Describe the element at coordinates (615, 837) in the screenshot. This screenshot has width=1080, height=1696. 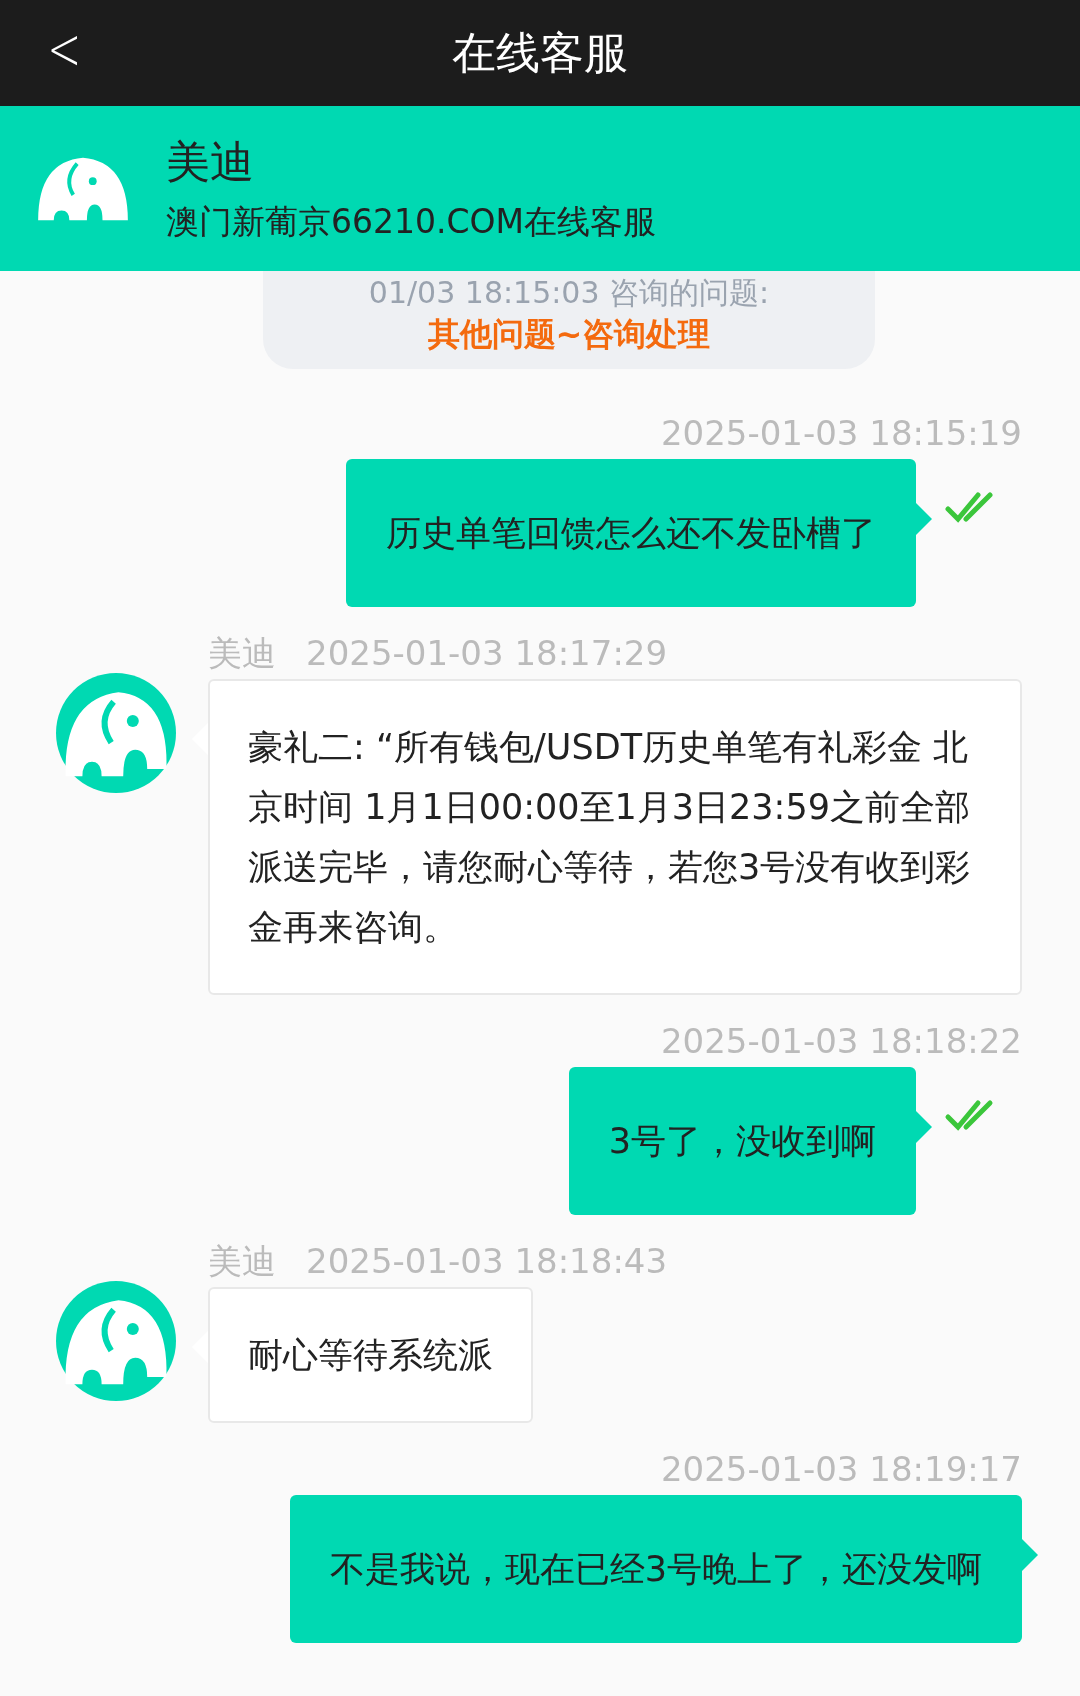
I see `message-bubble: 豪礼二: “所有钱包/USDT历史单笔有礼彩金 北京时间 1月1日00:00至1月3日23:59之前全部派送完毕，请您耐心等待，若您3号没有收到彩金再来咨询。` at that location.